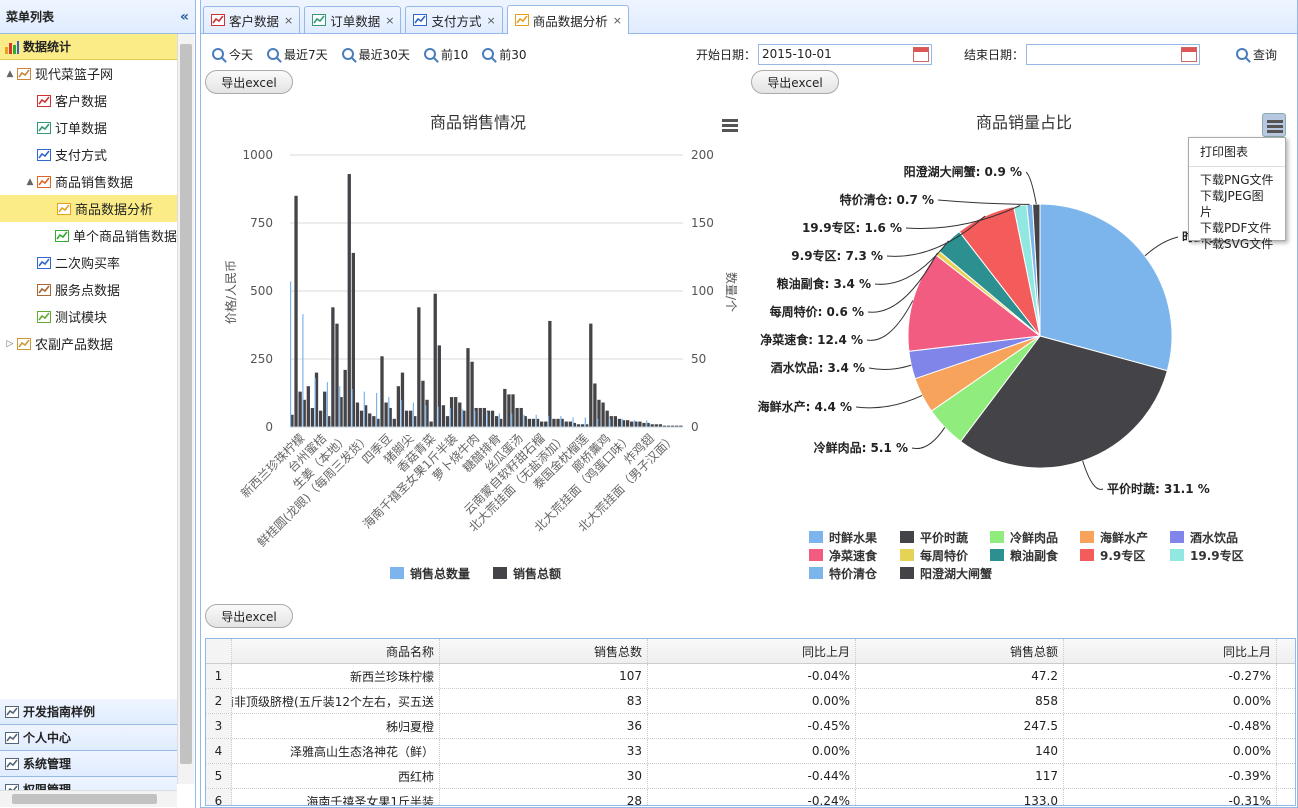  What do you see at coordinates (731, 292) in the screenshot?
I see `y2-axis-label: 数量/个` at bounding box center [731, 292].